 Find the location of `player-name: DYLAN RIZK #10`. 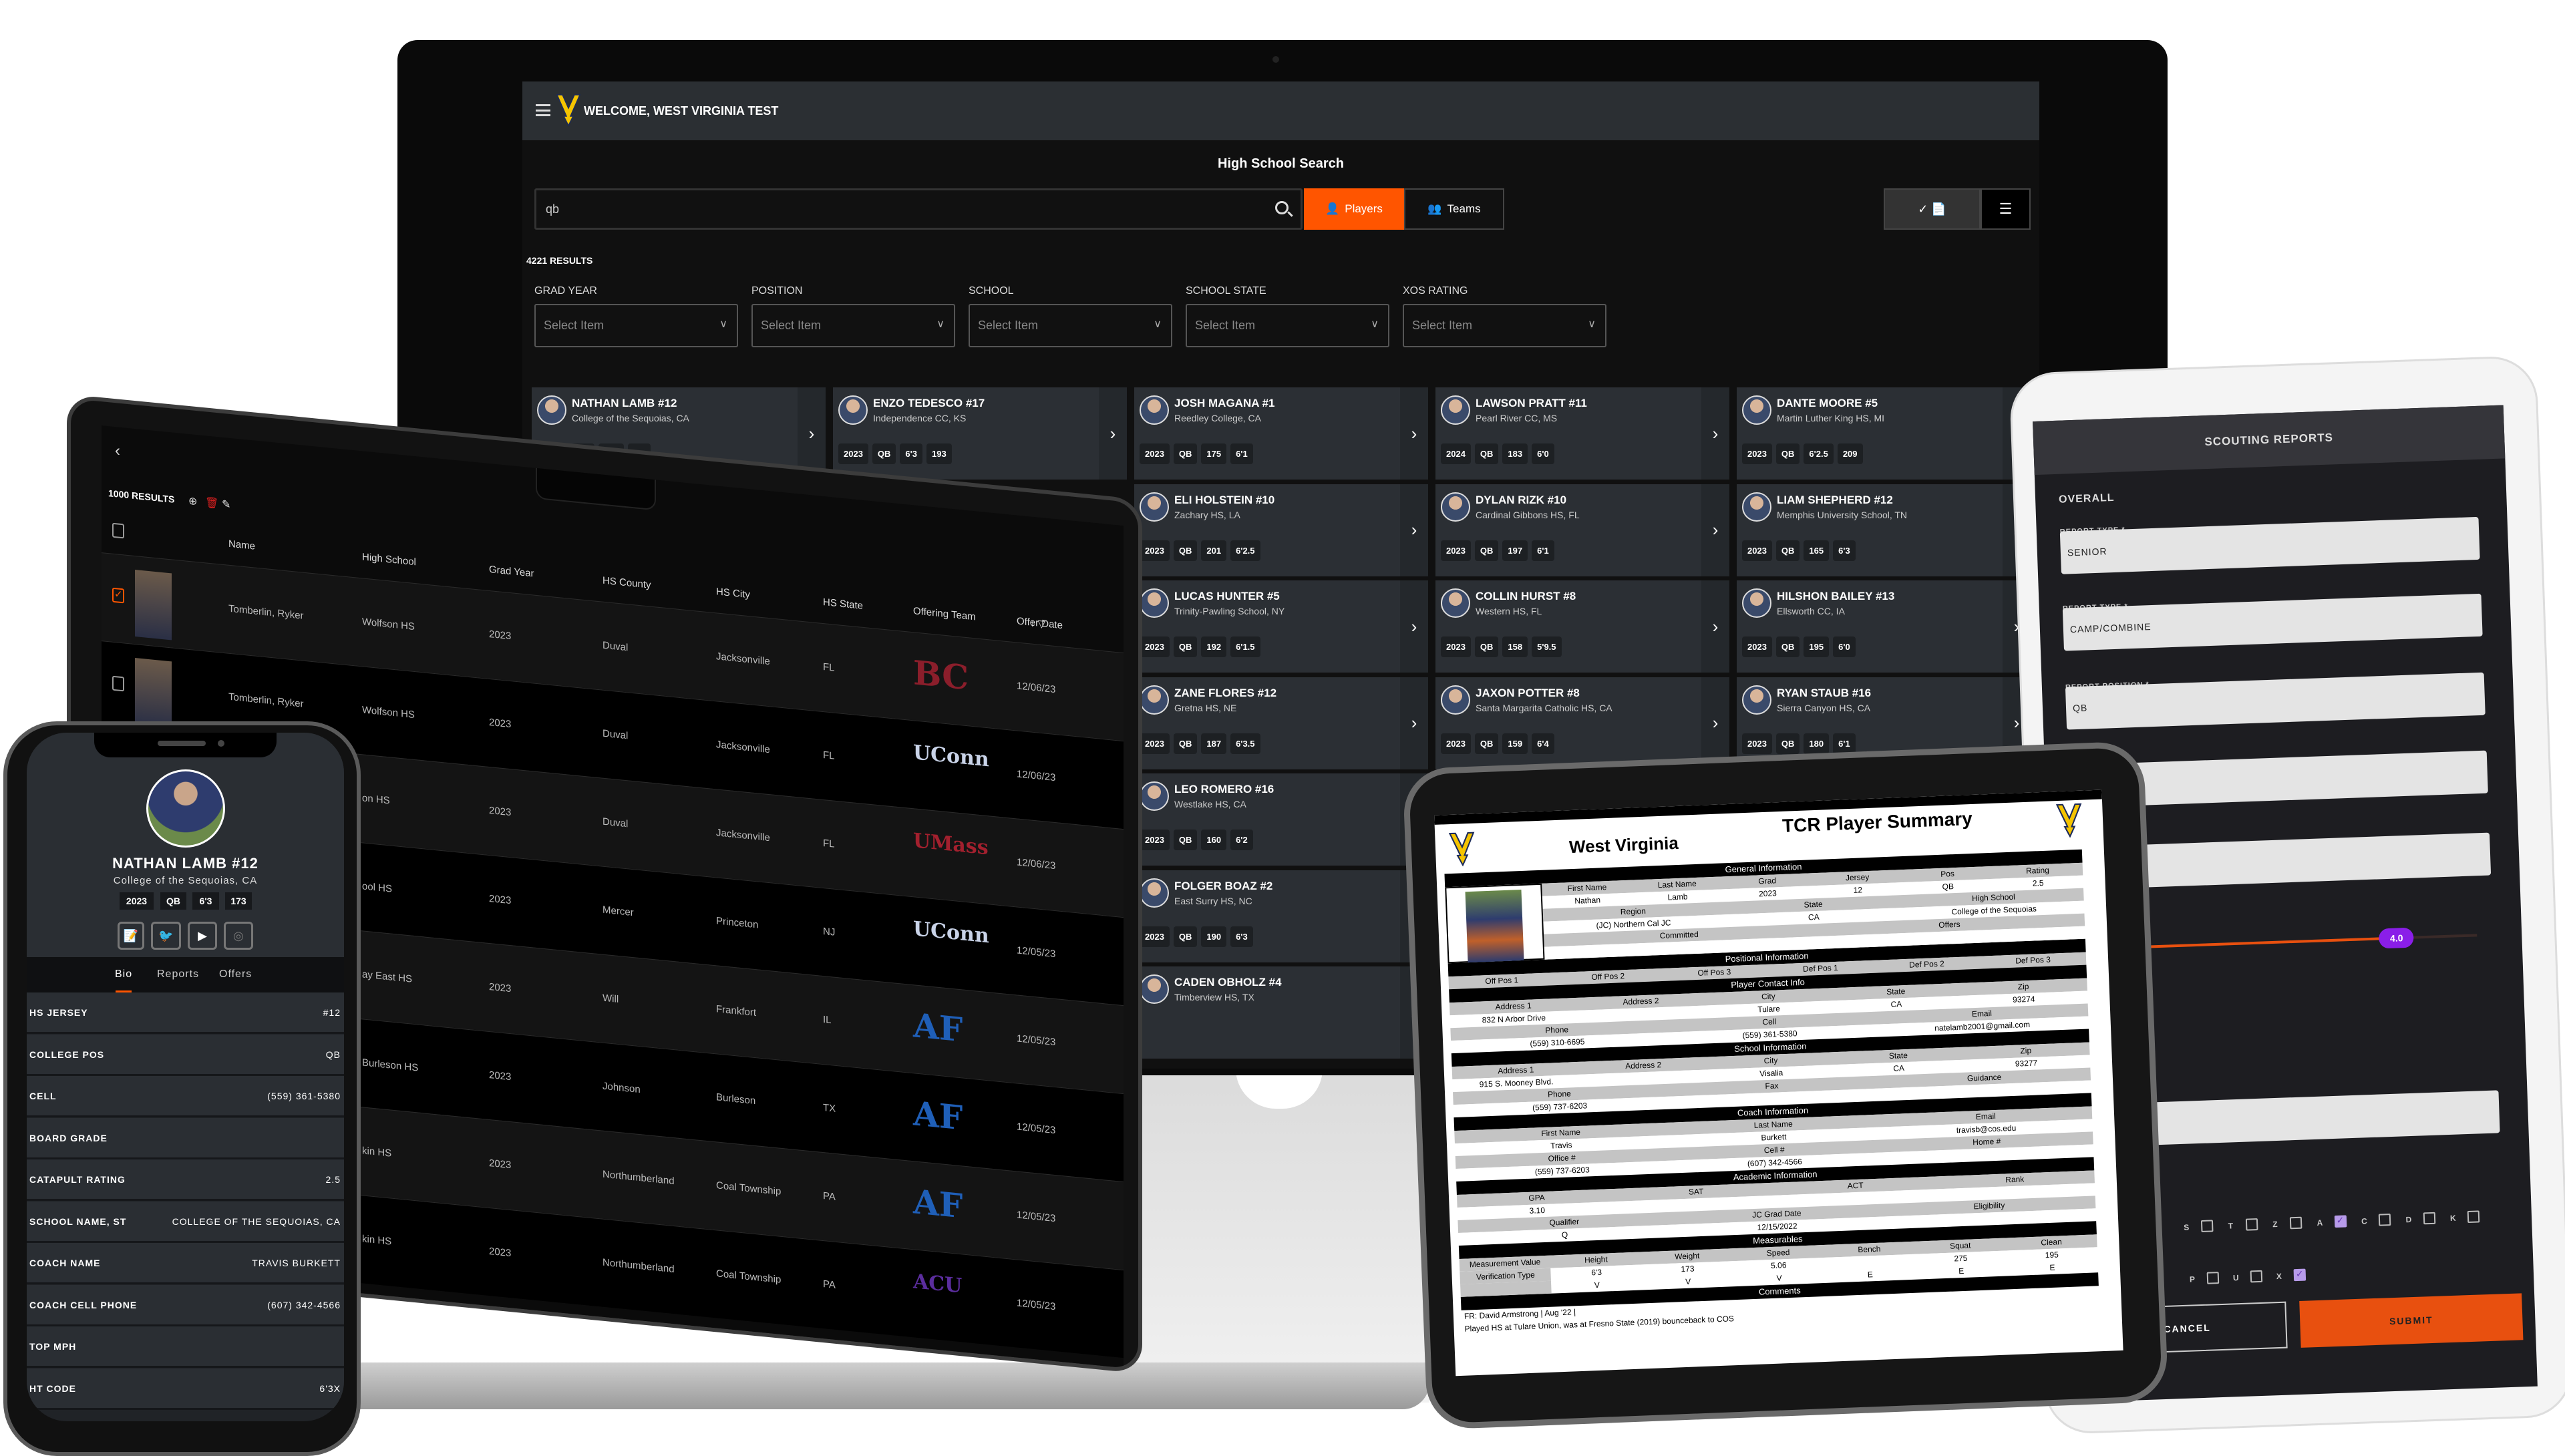

player-name: DYLAN RIZK #10 is located at coordinates (1521, 499).